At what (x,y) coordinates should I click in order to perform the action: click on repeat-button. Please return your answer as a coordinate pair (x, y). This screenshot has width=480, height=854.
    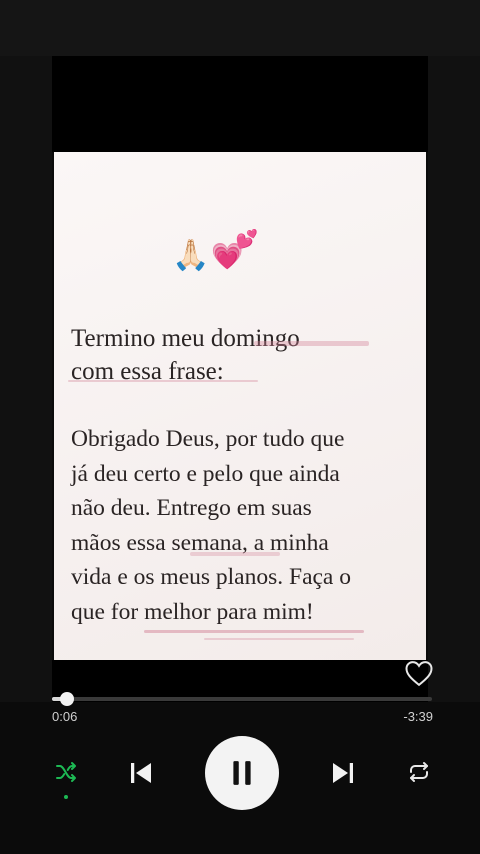
    Looking at the image, I should click on (419, 772).